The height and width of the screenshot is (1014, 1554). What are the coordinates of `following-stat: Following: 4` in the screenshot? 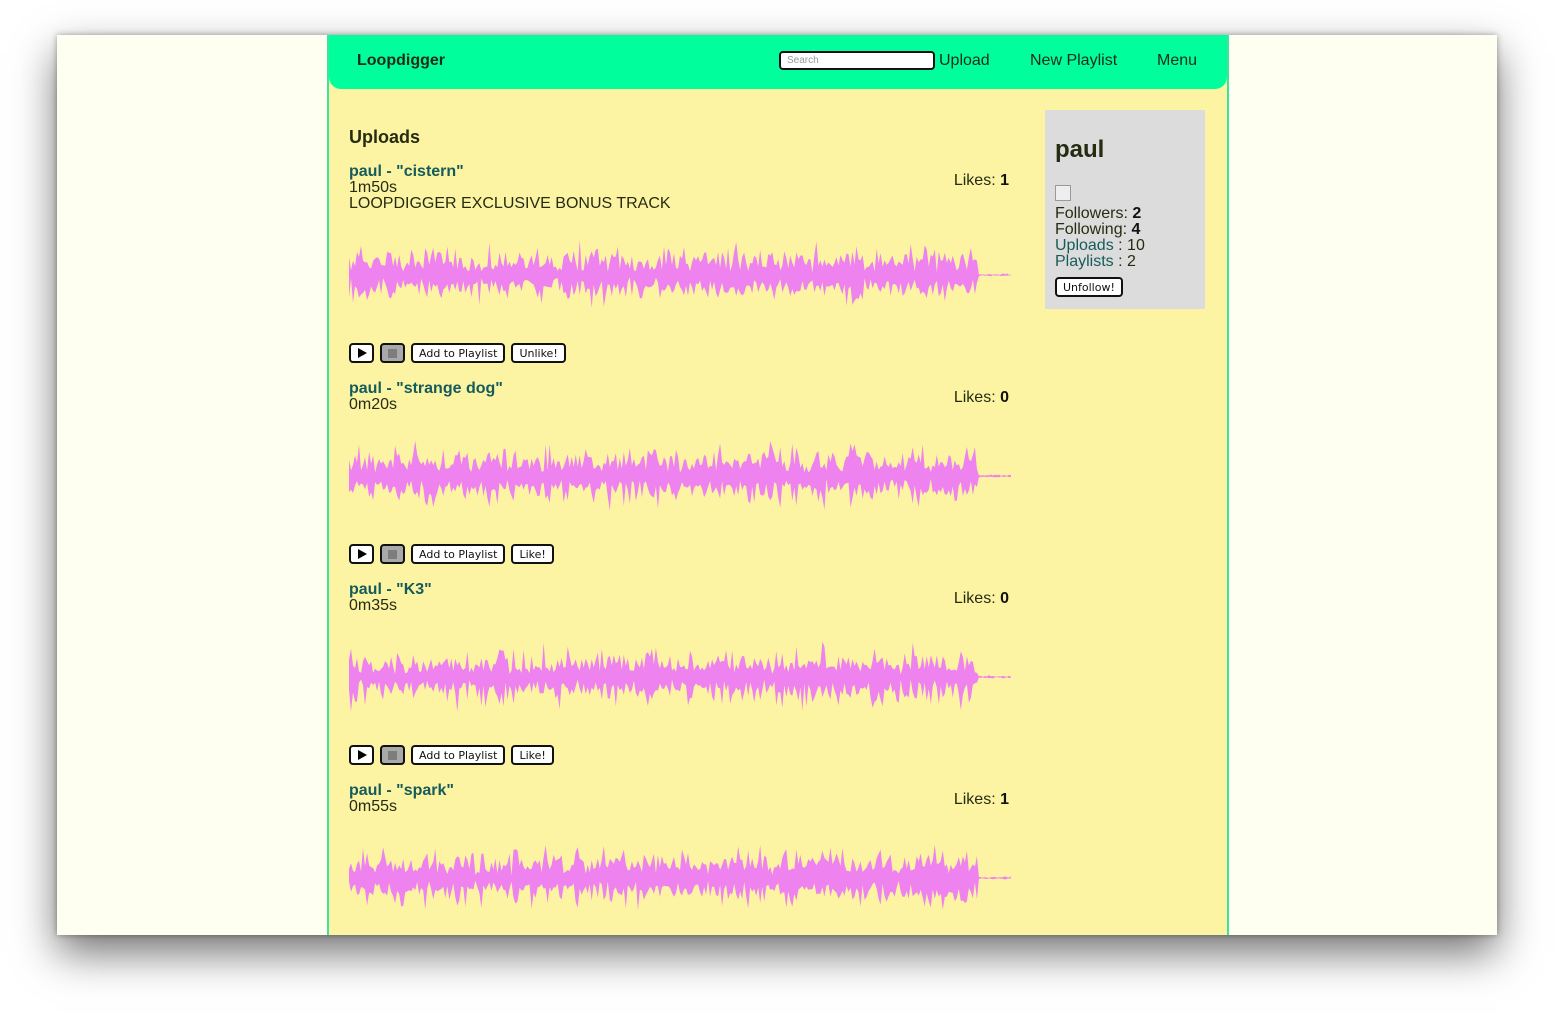 It's located at (1100, 230).